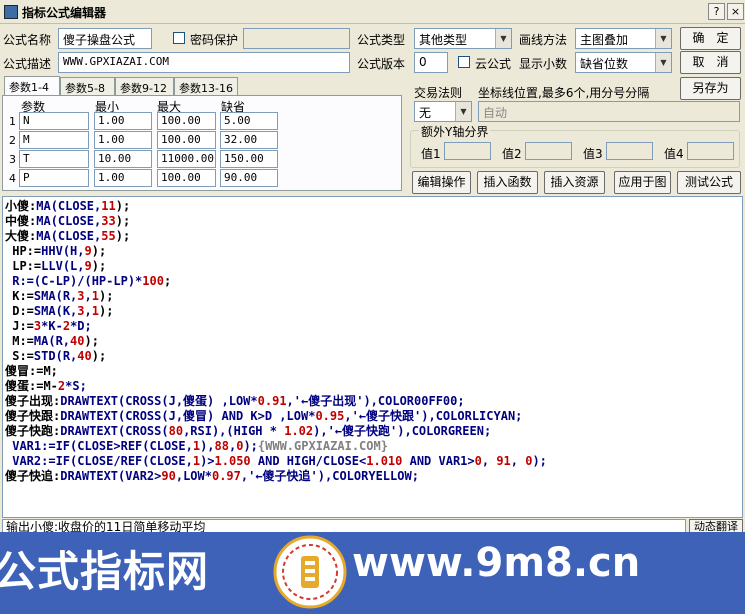 The height and width of the screenshot is (614, 745). What do you see at coordinates (88, 311) in the screenshot?
I see `code-token: ,` at bounding box center [88, 311].